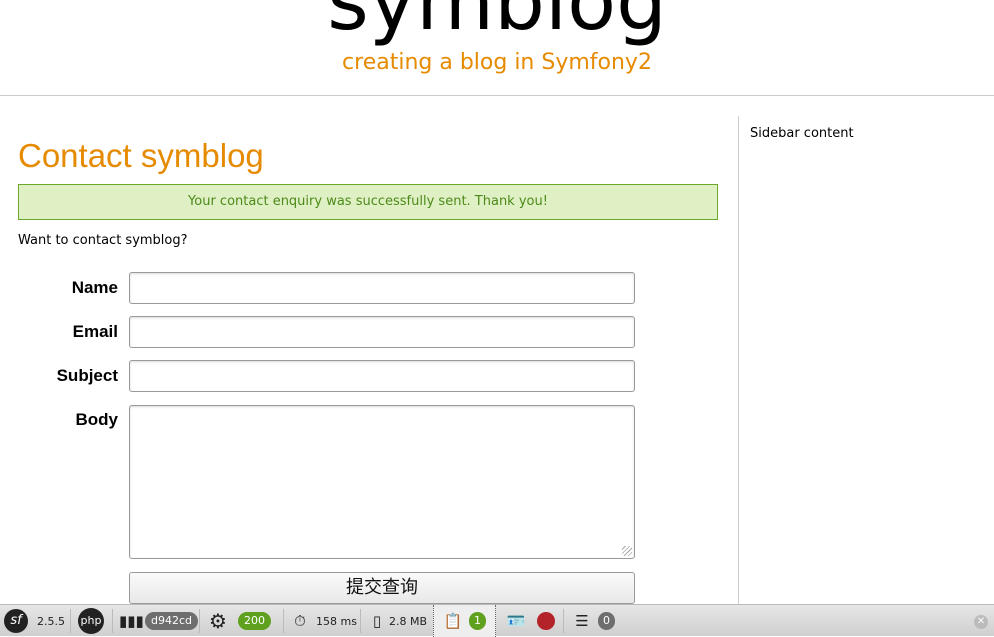 The image size is (994, 637). Describe the element at coordinates (593, 621) in the screenshot. I see `database-panel: ☰ 0` at that location.